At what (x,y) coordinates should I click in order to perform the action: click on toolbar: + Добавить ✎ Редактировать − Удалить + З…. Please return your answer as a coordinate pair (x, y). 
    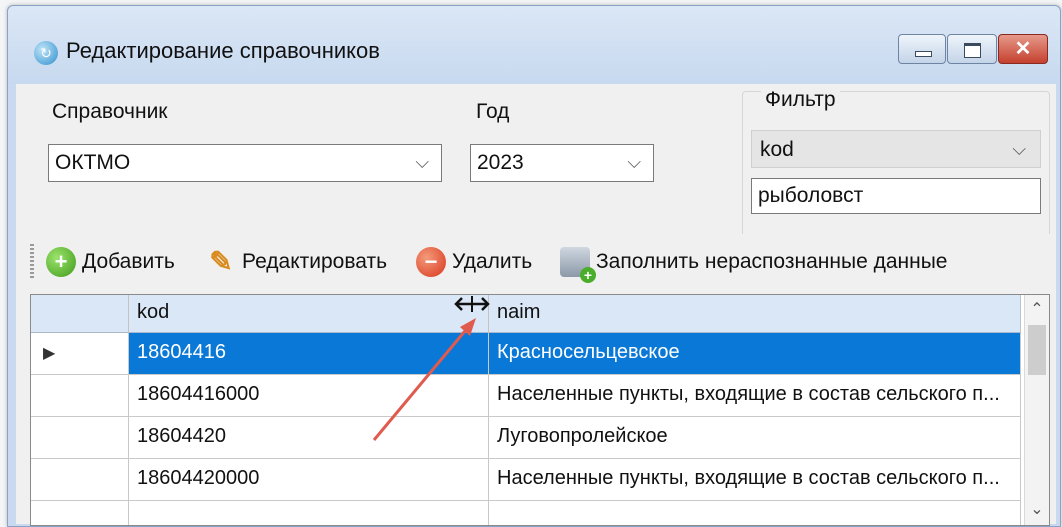
    Looking at the image, I should click on (536, 262).